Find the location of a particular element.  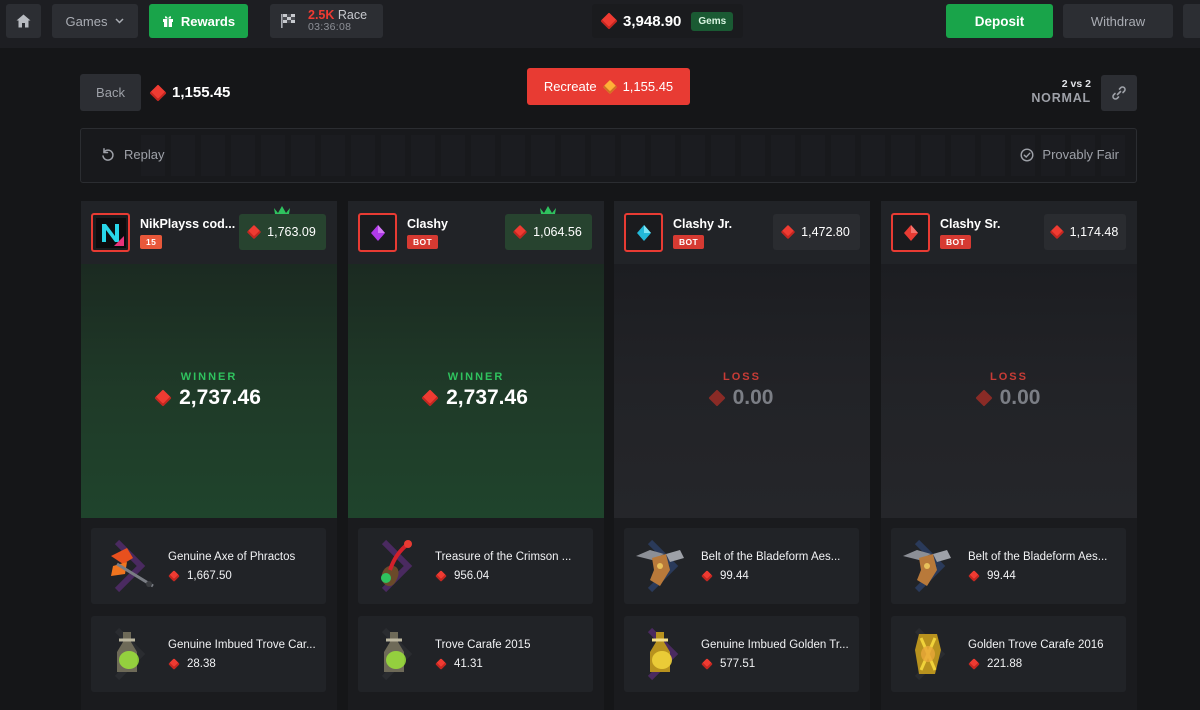

result-amount-value: 2,737.46 is located at coordinates (220, 397).